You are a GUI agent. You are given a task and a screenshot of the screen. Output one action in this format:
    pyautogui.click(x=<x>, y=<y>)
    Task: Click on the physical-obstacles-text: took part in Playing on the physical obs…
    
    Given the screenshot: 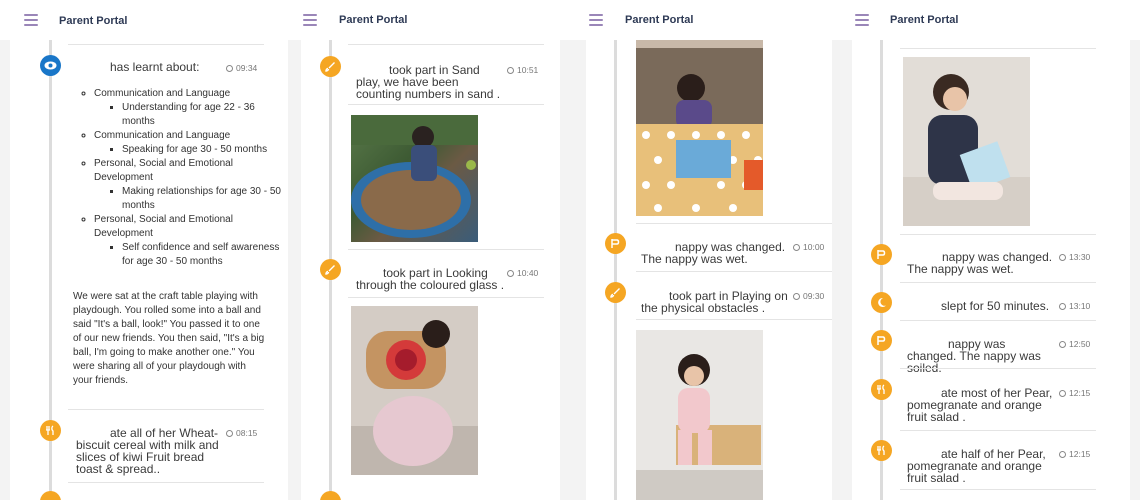 What is the action you would take?
    pyautogui.click(x=714, y=302)
    